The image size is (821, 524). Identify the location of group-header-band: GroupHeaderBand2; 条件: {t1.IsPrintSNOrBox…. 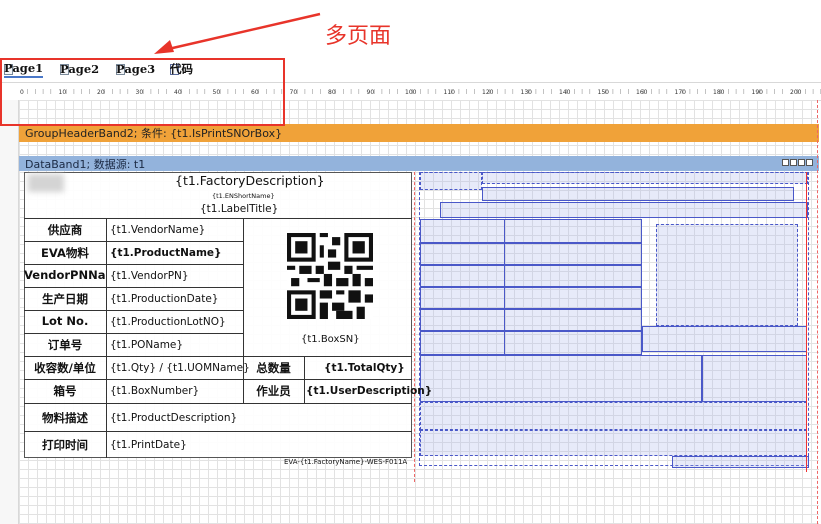
(419, 133).